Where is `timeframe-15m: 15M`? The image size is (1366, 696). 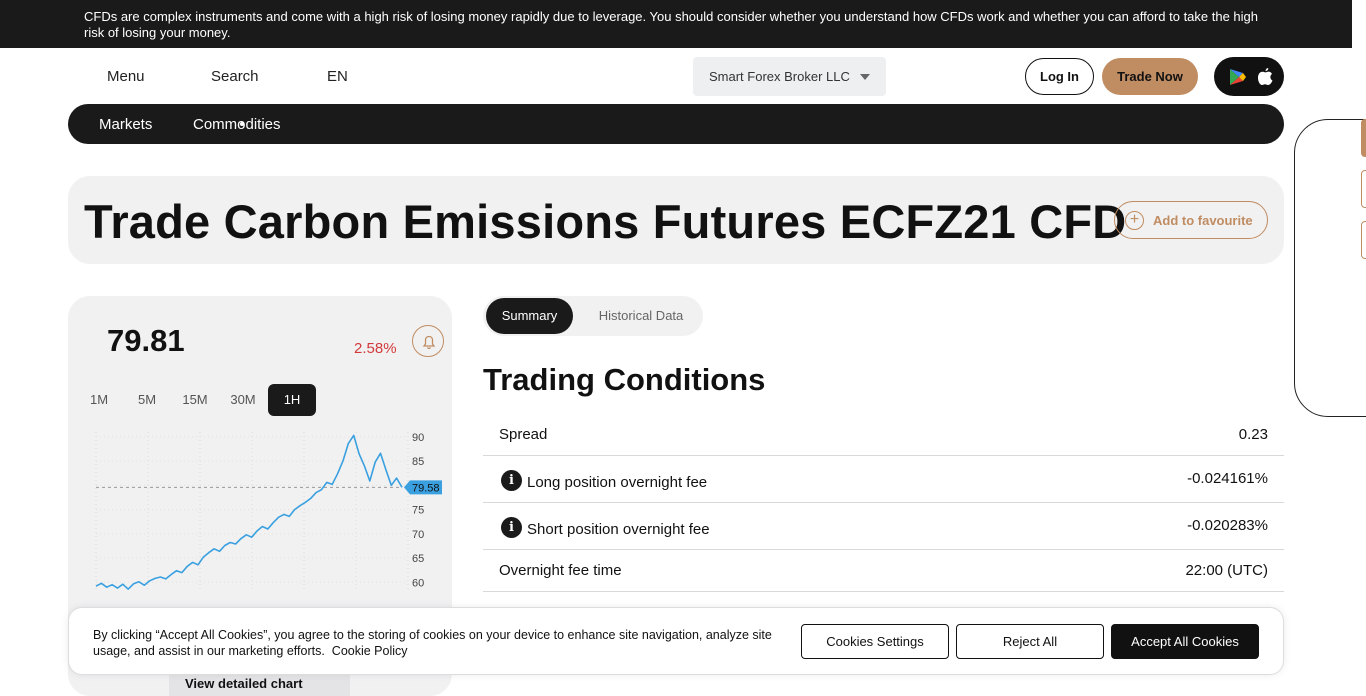 timeframe-15m: 15M is located at coordinates (195, 400).